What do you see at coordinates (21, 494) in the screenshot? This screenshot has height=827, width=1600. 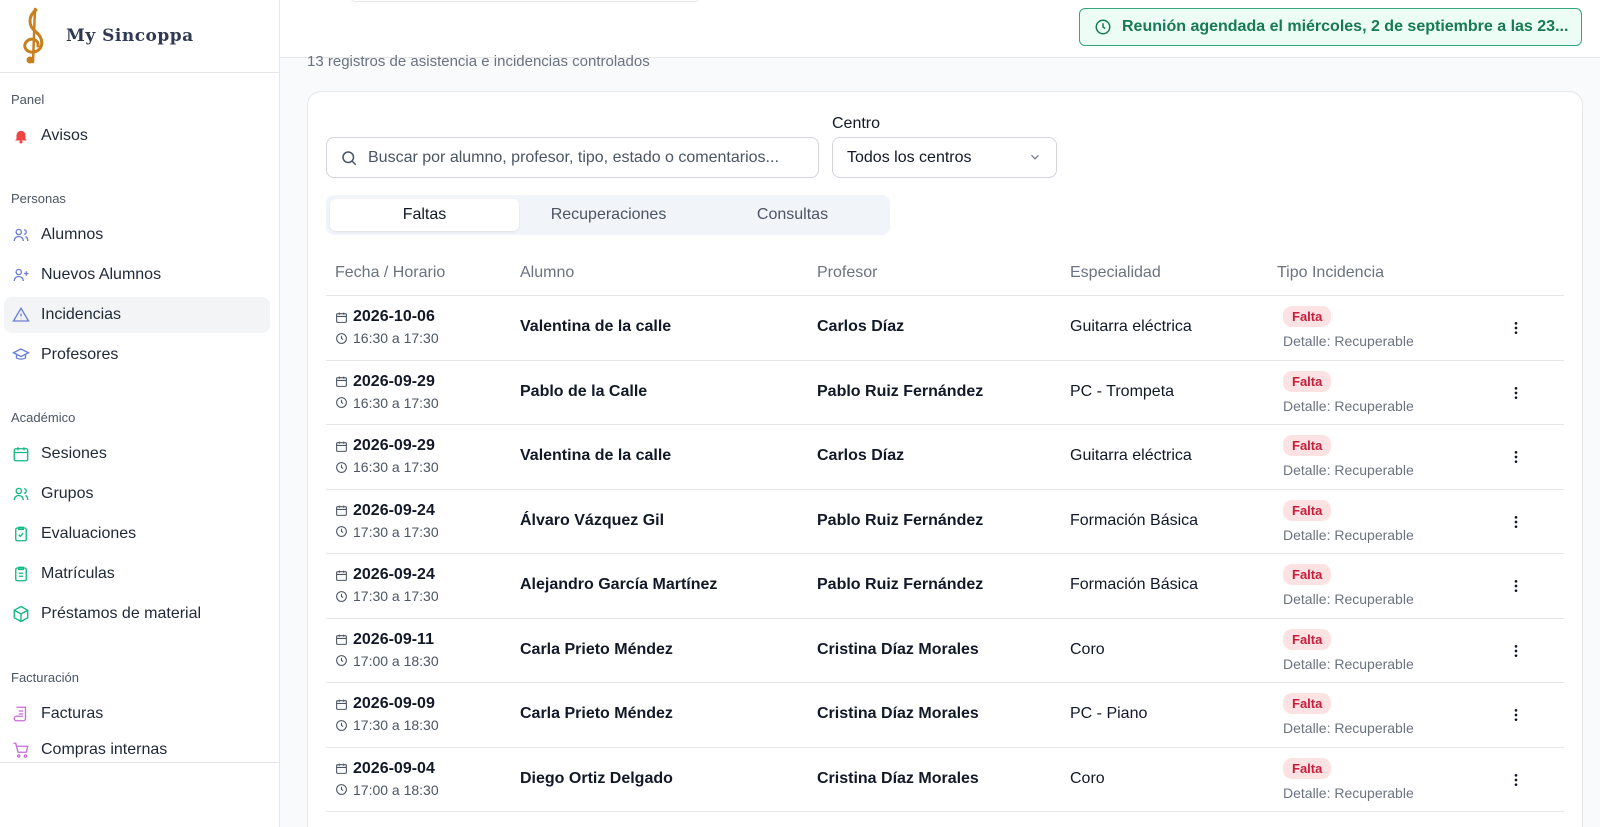 I see `group-icon` at bounding box center [21, 494].